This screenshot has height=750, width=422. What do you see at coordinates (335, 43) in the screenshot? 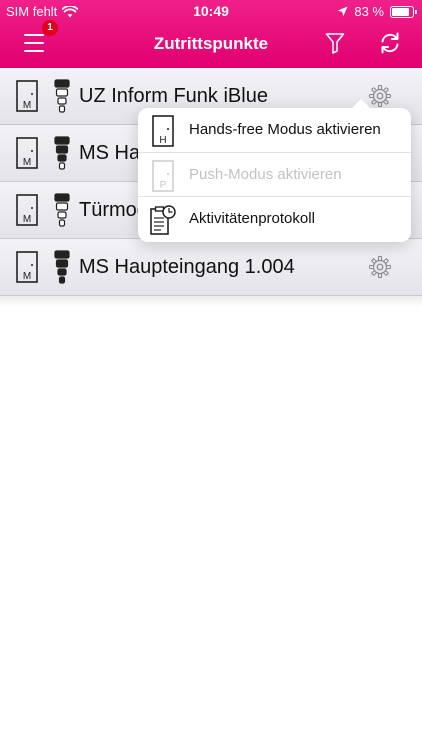
I see `filter-icon` at bounding box center [335, 43].